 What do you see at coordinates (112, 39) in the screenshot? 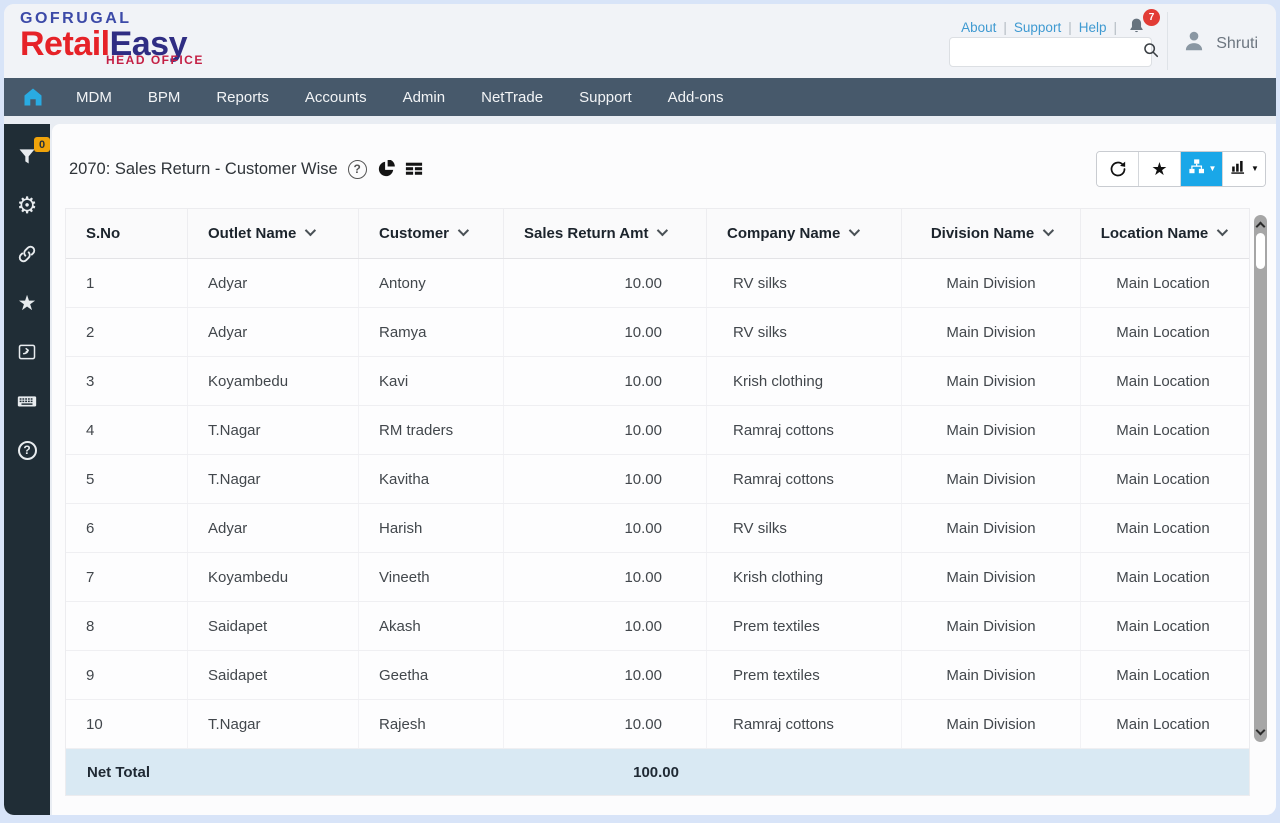
I see `app-logo: GOFRUGAL RetailEasy HEAD OFFICE` at bounding box center [112, 39].